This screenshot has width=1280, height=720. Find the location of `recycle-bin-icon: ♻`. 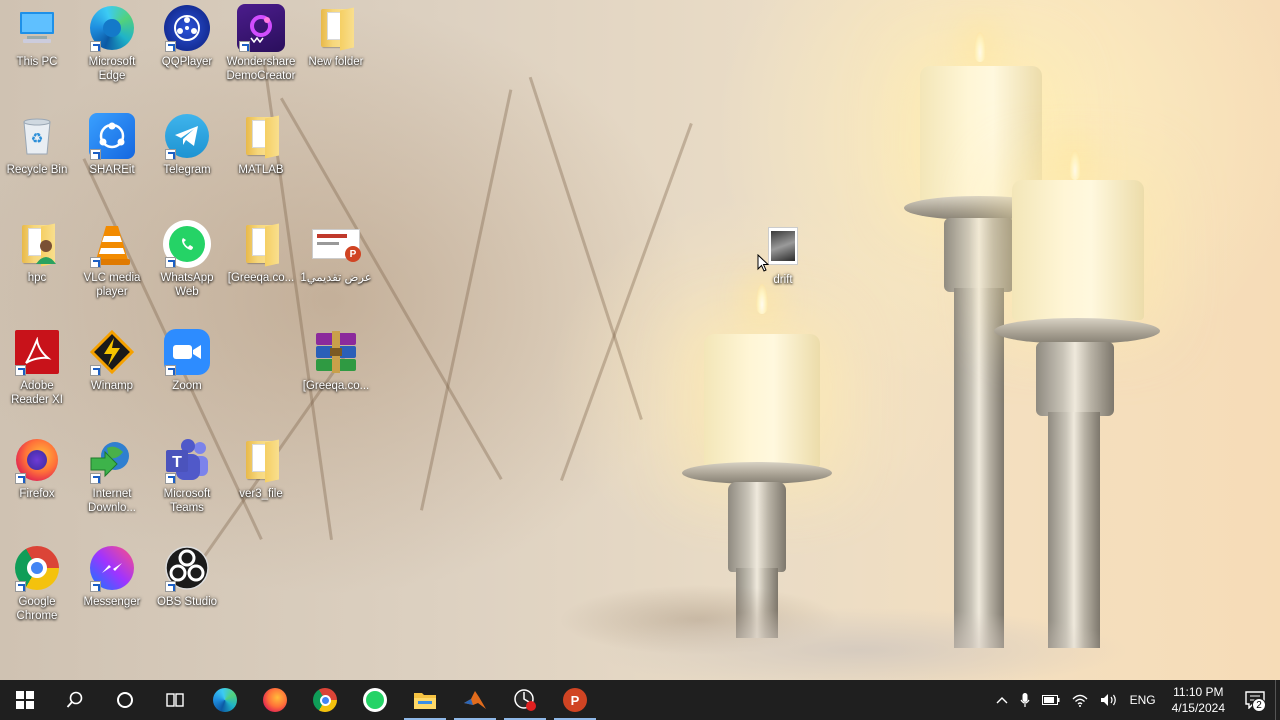

recycle-bin-icon: ♻ is located at coordinates (37, 136).